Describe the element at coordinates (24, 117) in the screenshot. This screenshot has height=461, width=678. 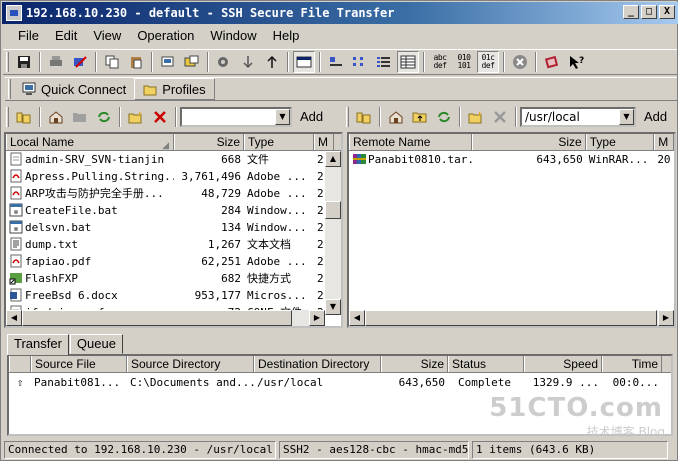
I see `local-home-folders-icon` at that location.